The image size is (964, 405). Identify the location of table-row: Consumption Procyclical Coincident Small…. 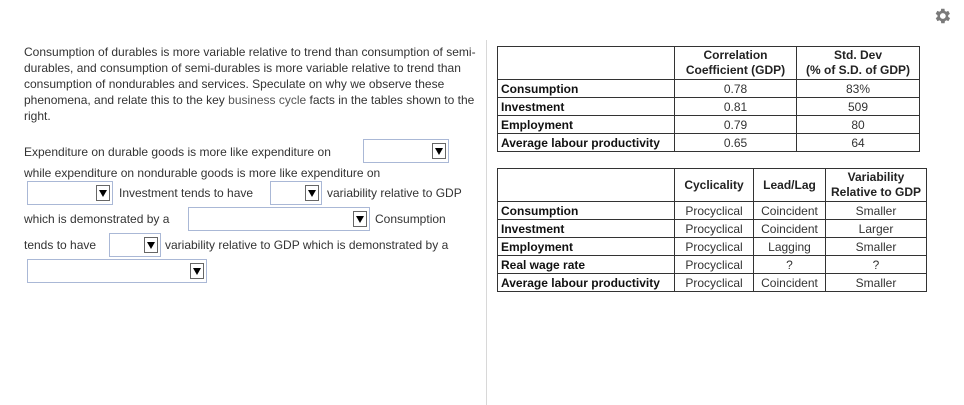
(712, 210).